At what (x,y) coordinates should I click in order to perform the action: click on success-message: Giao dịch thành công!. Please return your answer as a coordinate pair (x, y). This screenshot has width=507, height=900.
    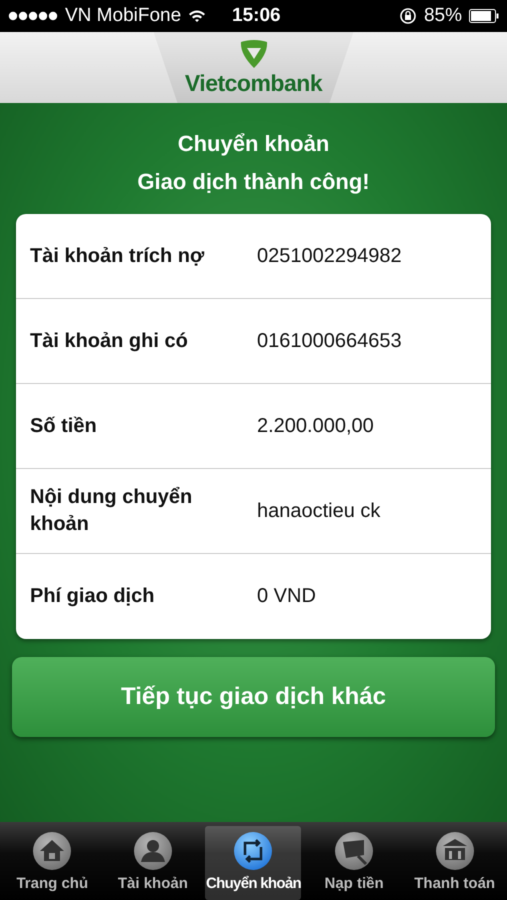
    Looking at the image, I should click on (253, 182).